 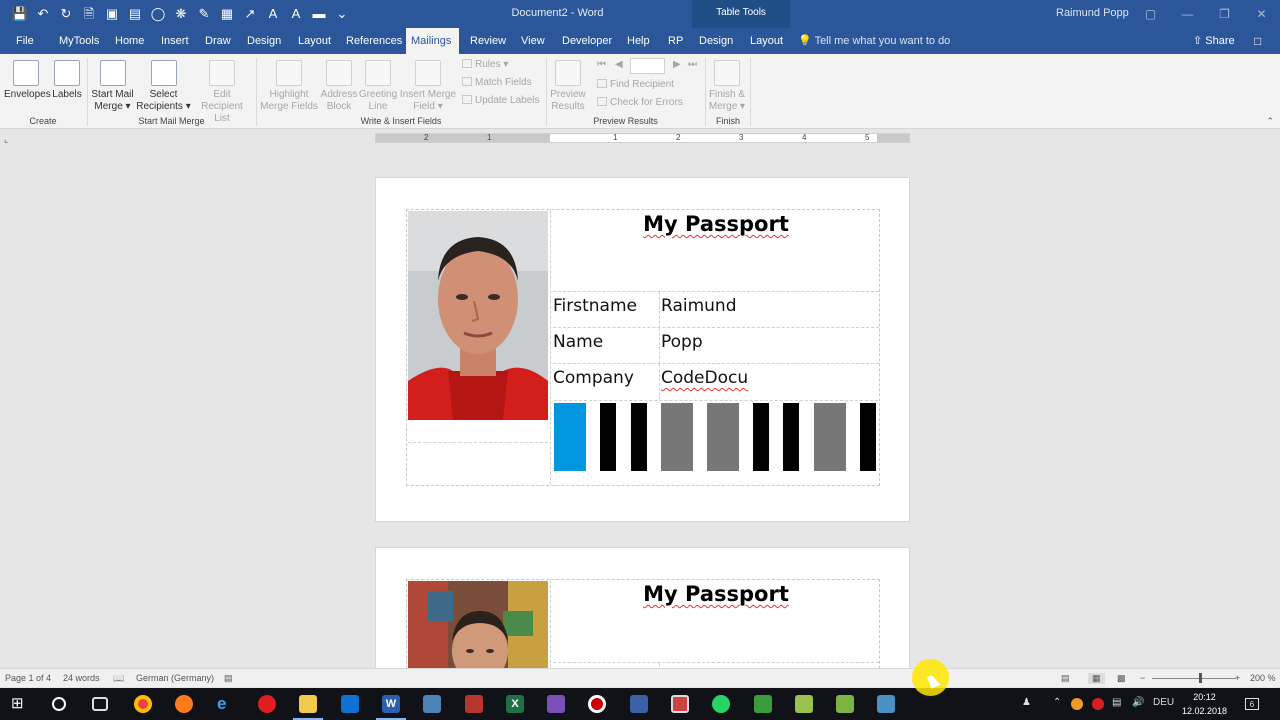 What do you see at coordinates (314, 41) in the screenshot?
I see `tab-layout: Layout` at bounding box center [314, 41].